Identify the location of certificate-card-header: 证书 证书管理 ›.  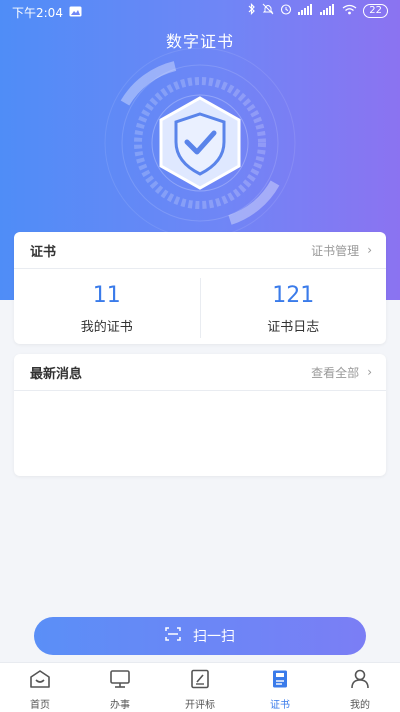
(200, 250).